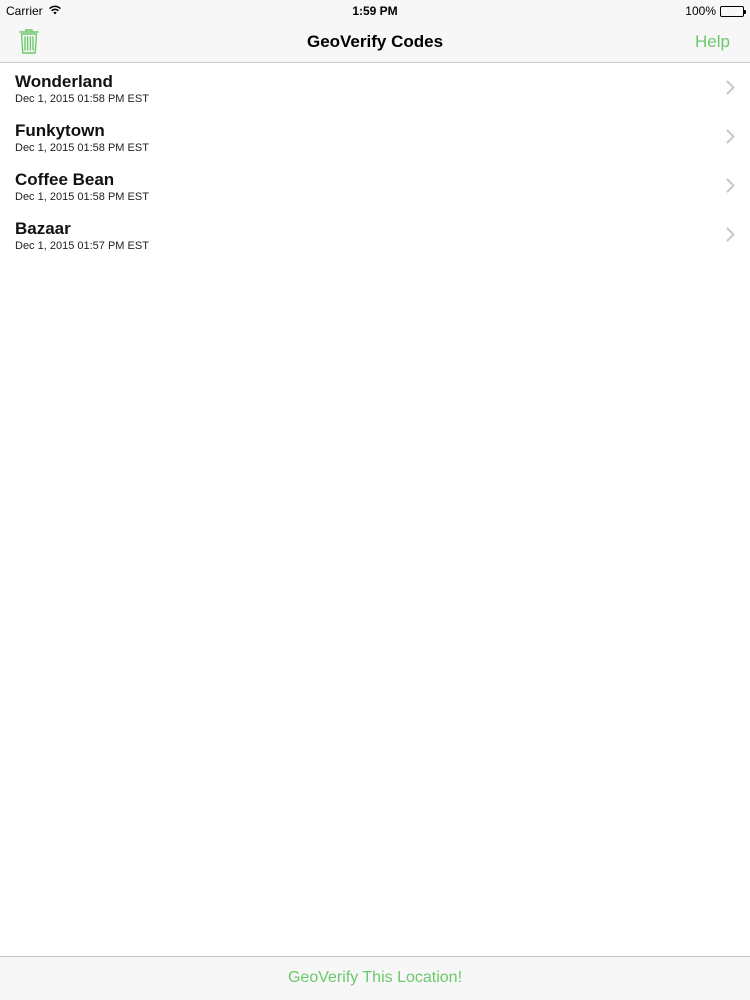 The image size is (750, 1000). Describe the element at coordinates (375, 234) in the screenshot. I see `list-item: Bazaar Dec 1, 2015 01:57 PM EST` at that location.